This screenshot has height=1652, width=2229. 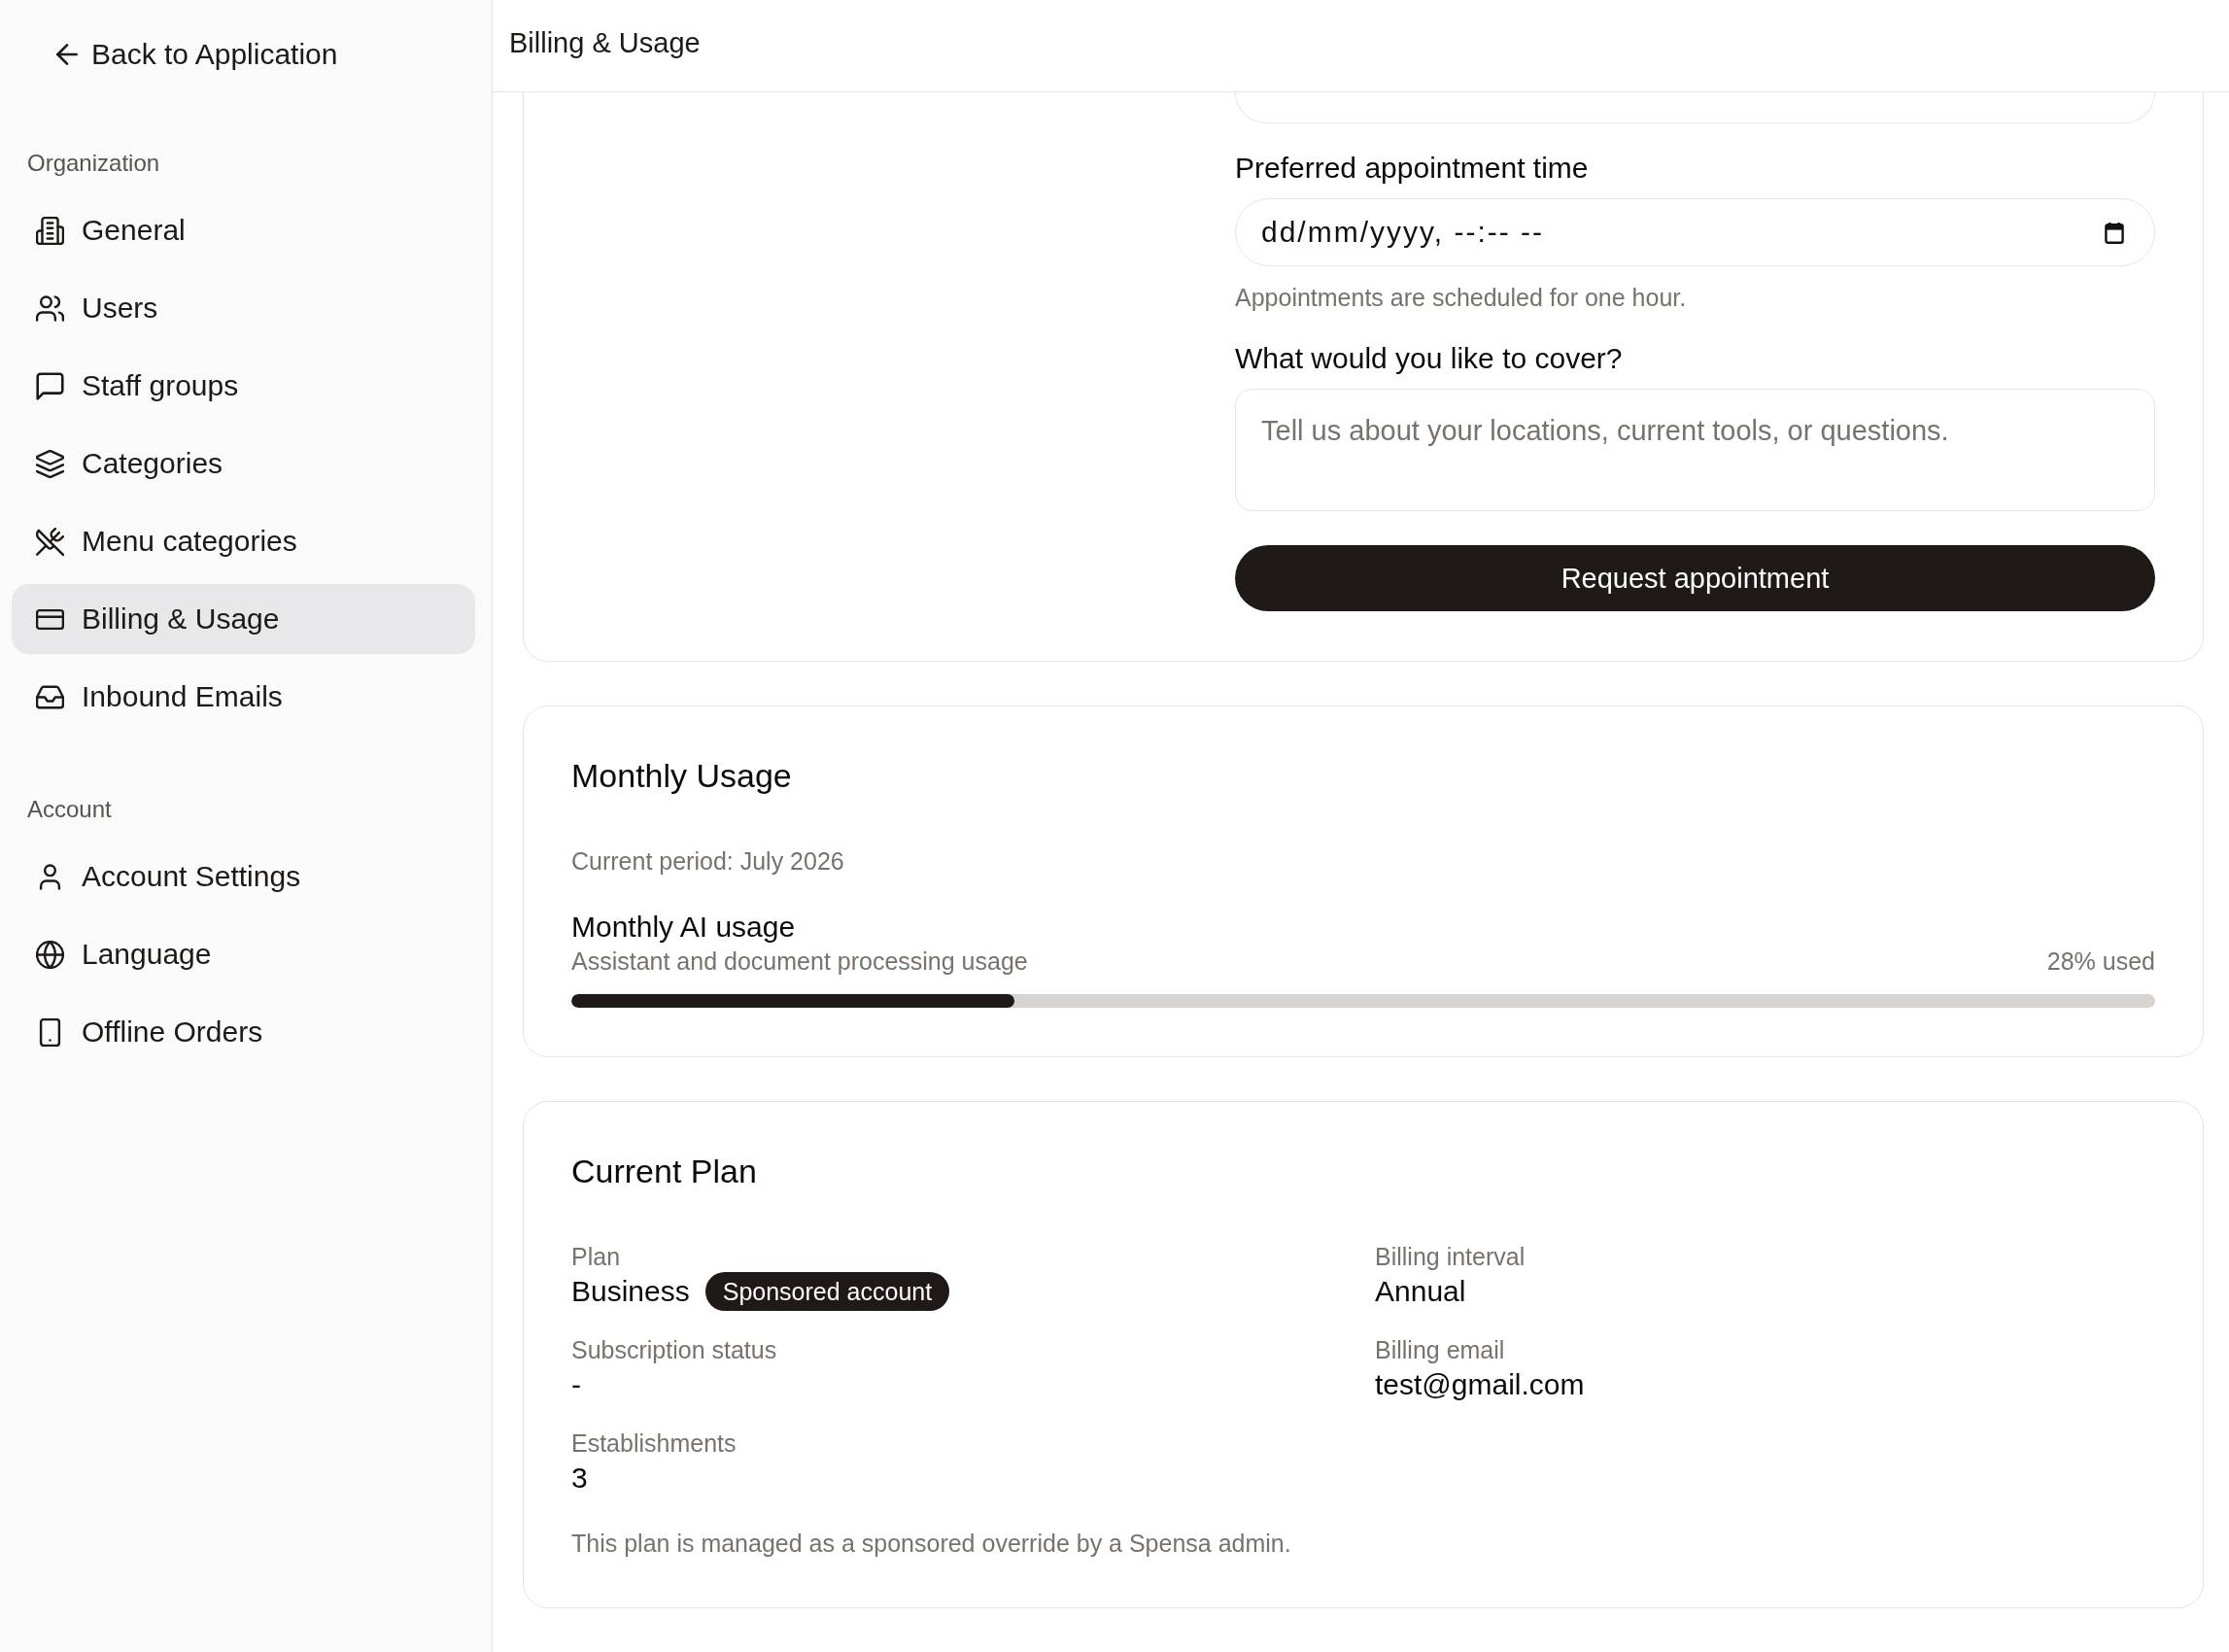 What do you see at coordinates (1450, 1257) in the screenshot?
I see `field-label: Billing interval` at bounding box center [1450, 1257].